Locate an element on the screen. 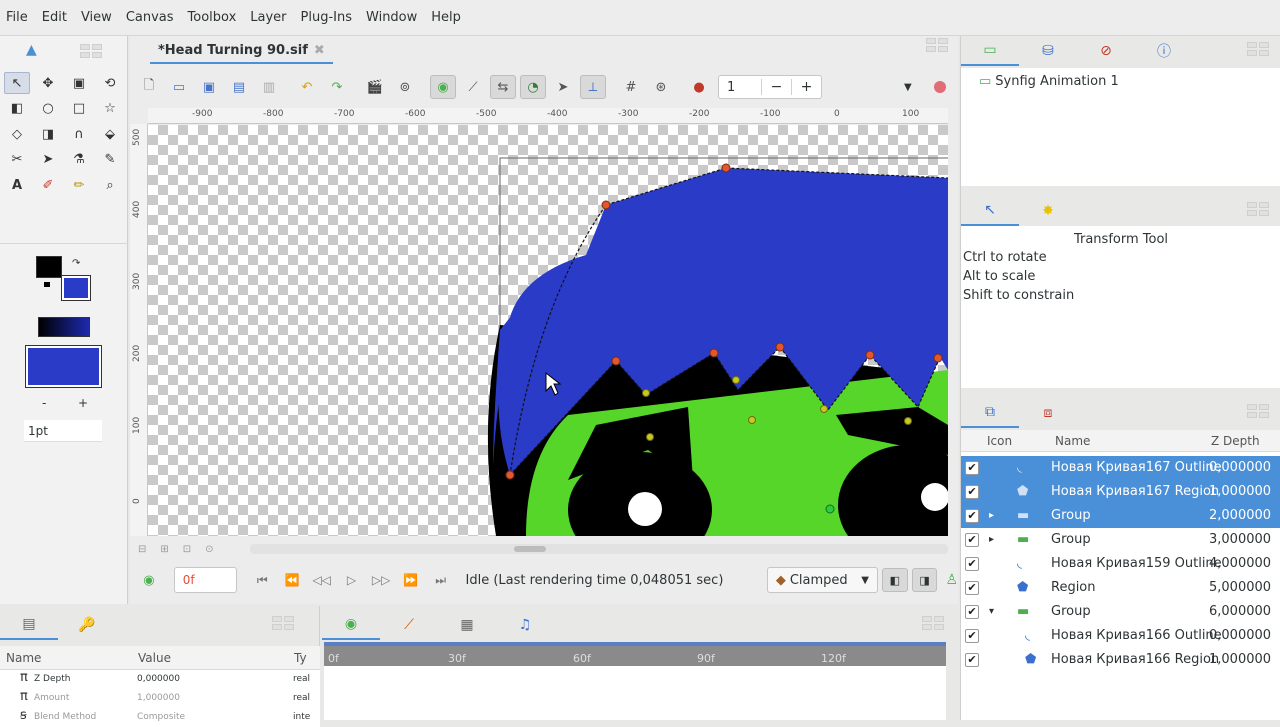 This screenshot has width=1280, height=727. sets-tab-icon: ⧈ is located at coordinates (1048, 413).